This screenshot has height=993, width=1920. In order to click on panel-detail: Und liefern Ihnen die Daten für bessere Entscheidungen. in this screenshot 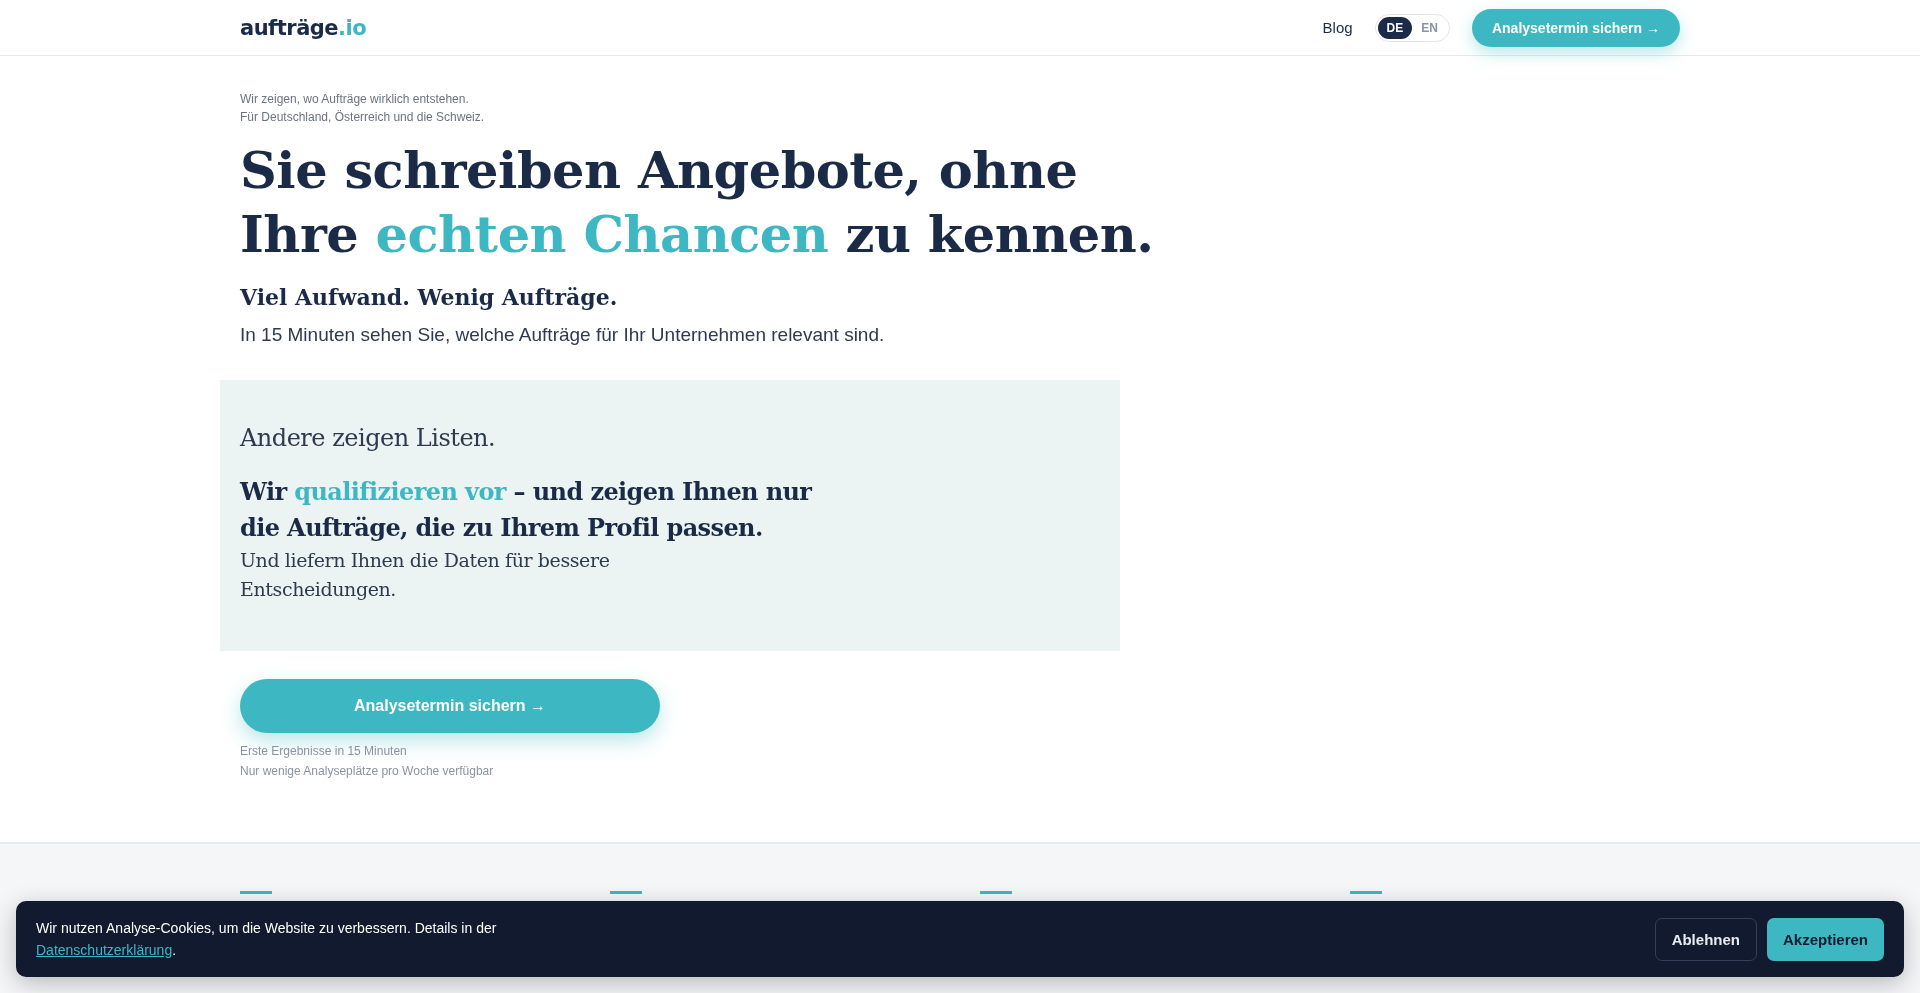, I will do `click(425, 575)`.